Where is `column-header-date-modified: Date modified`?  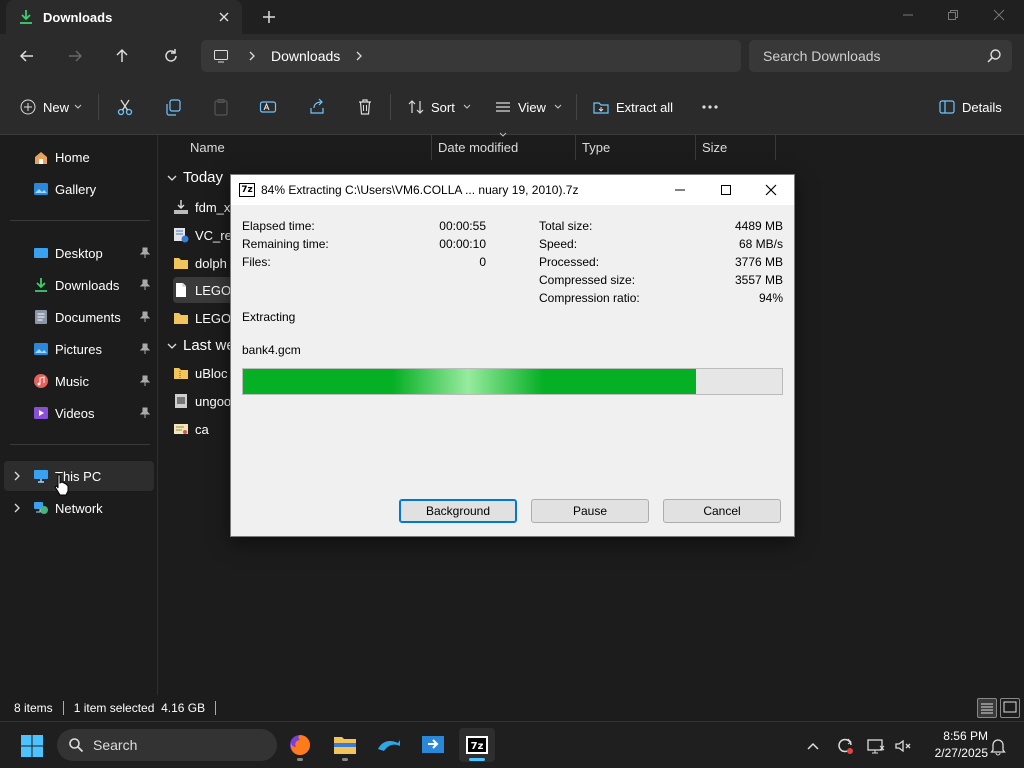 column-header-date-modified: Date modified is located at coordinates (504, 146).